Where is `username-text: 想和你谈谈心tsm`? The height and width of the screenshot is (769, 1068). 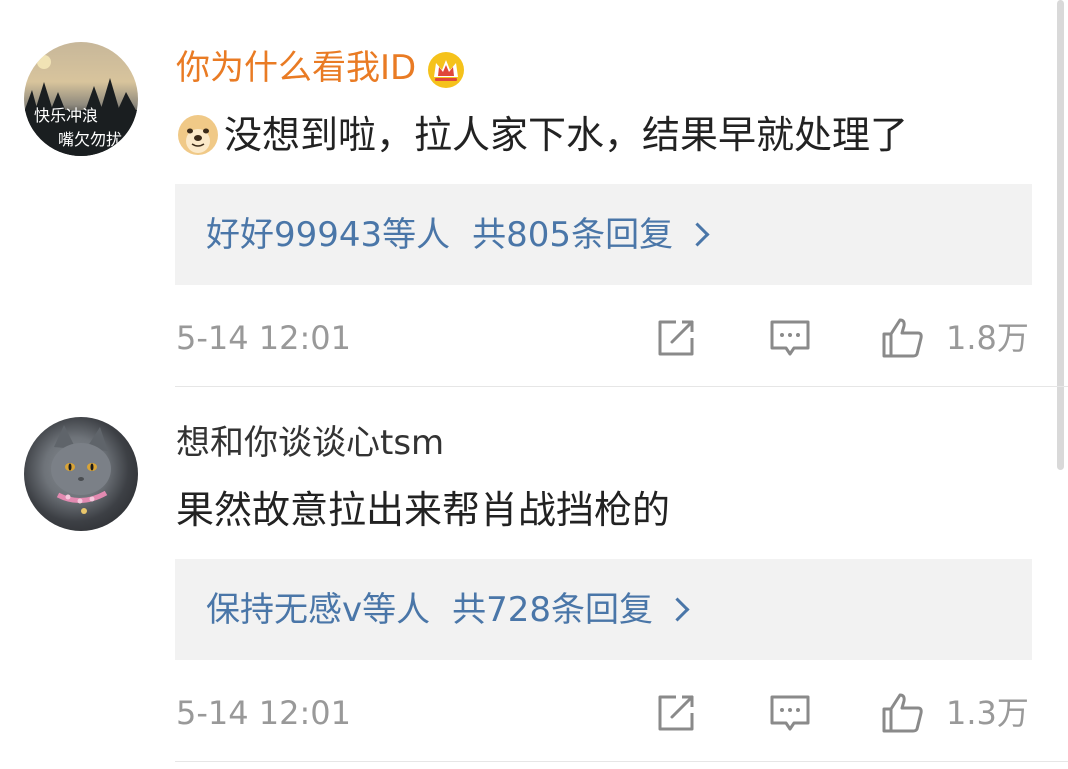
username-text: 想和你谈谈心tsm is located at coordinates (310, 443).